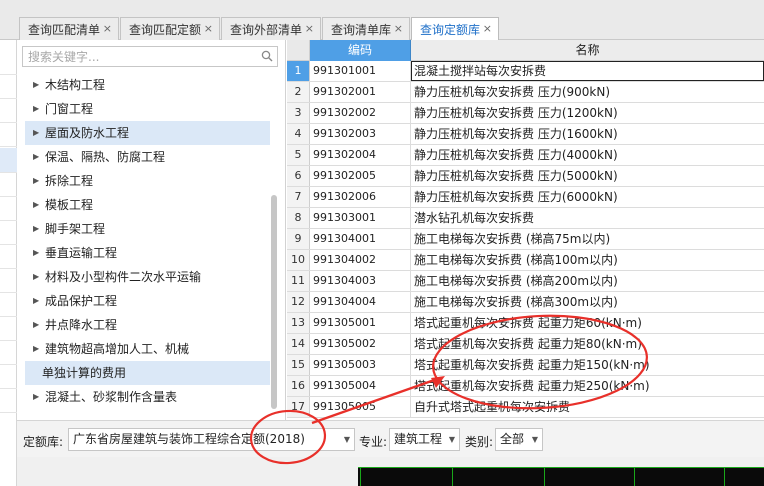 Image resolution: width=764 pixels, height=486 pixels. I want to click on tree-item: ▶ 模板工程, so click(147, 205).